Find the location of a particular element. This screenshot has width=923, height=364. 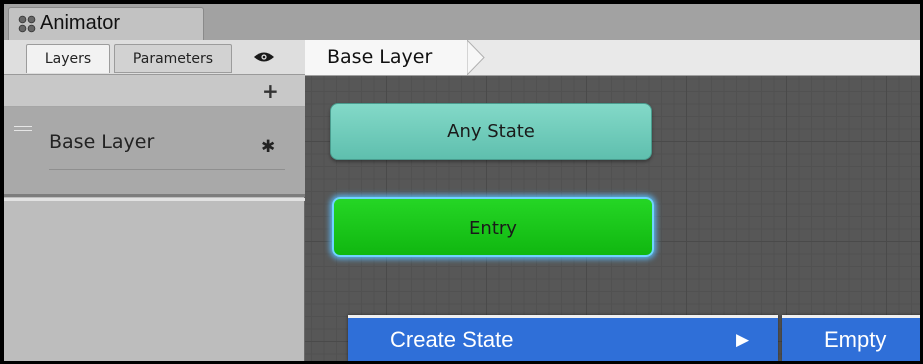

breadcrumb: Base Layer is located at coordinates (612, 58).